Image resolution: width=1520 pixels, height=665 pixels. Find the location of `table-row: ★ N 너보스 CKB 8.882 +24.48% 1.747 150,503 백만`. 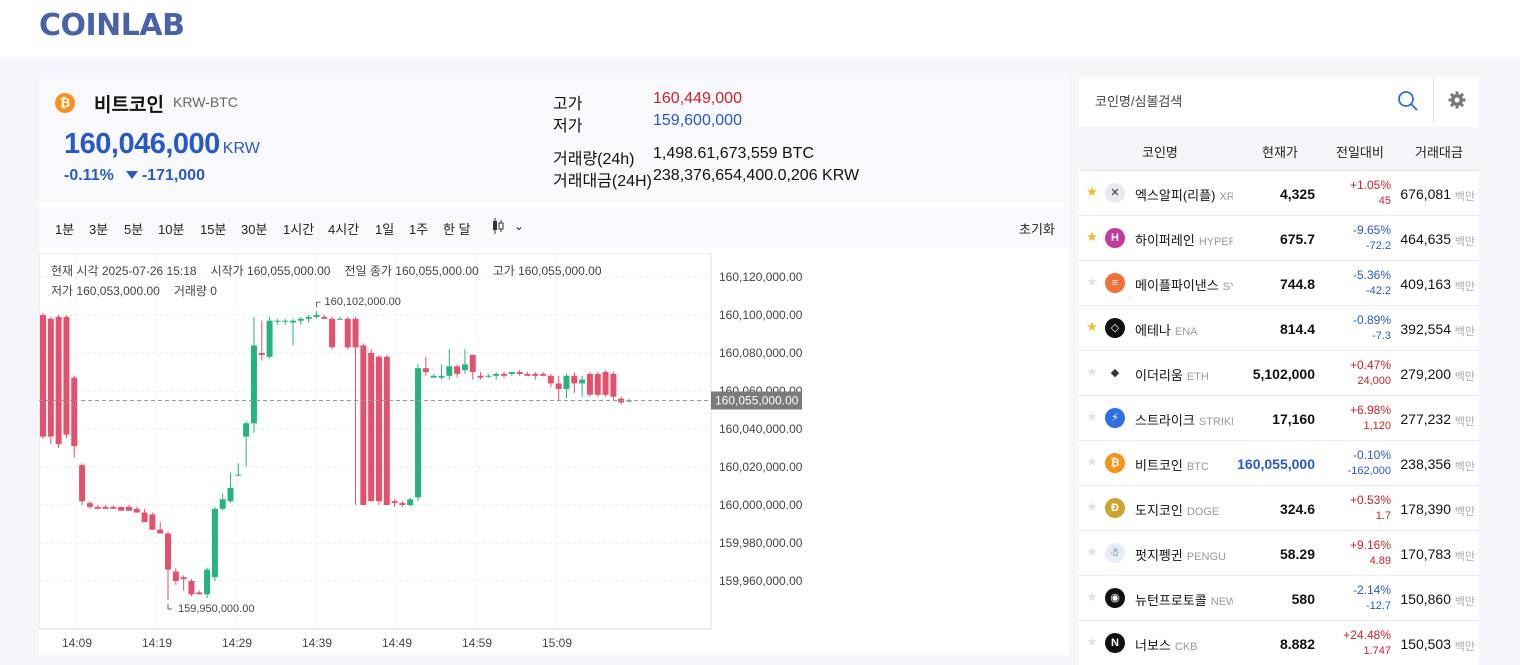

table-row: ★ N 너보스 CKB 8.882 +24.48% 1.747 150,503 백만 is located at coordinates (1279, 643).